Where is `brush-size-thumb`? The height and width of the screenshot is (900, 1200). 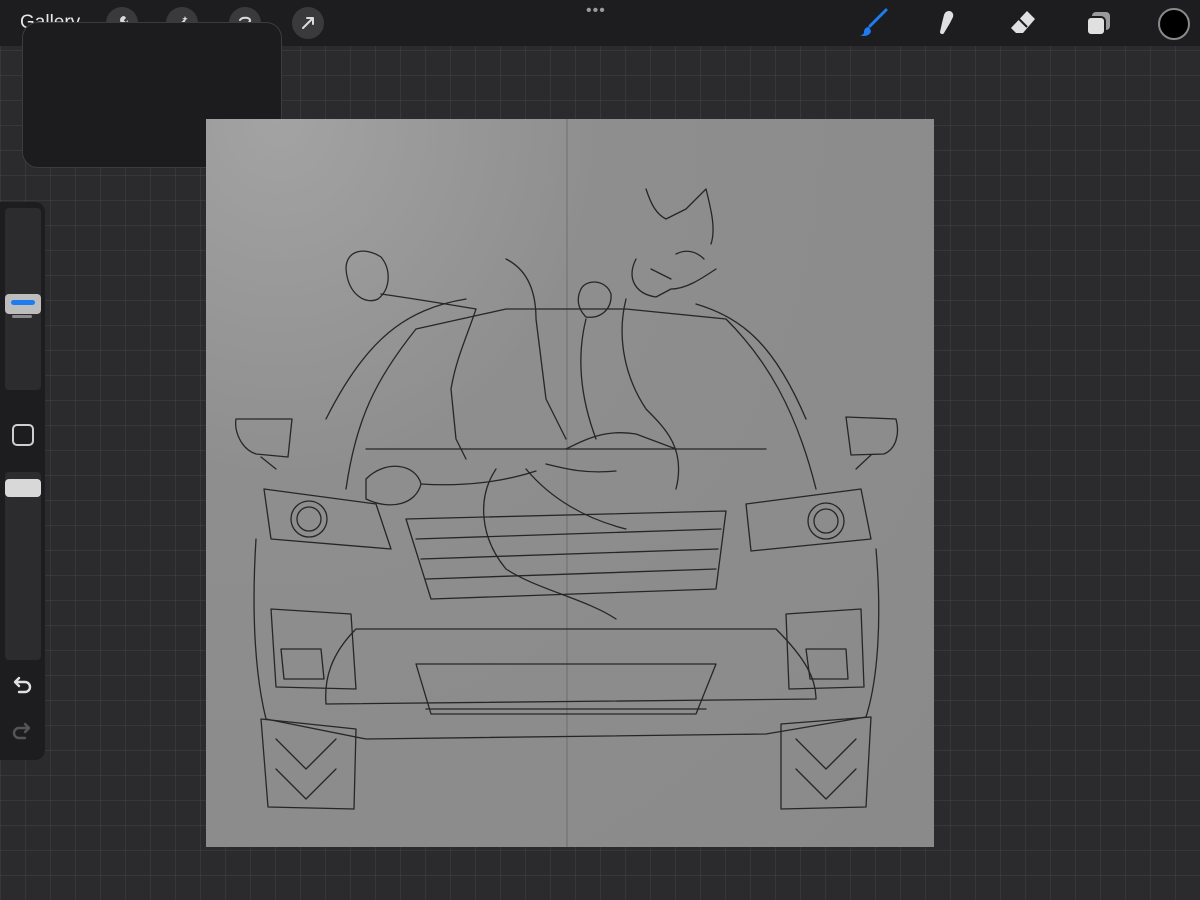
brush-size-thumb is located at coordinates (23, 304).